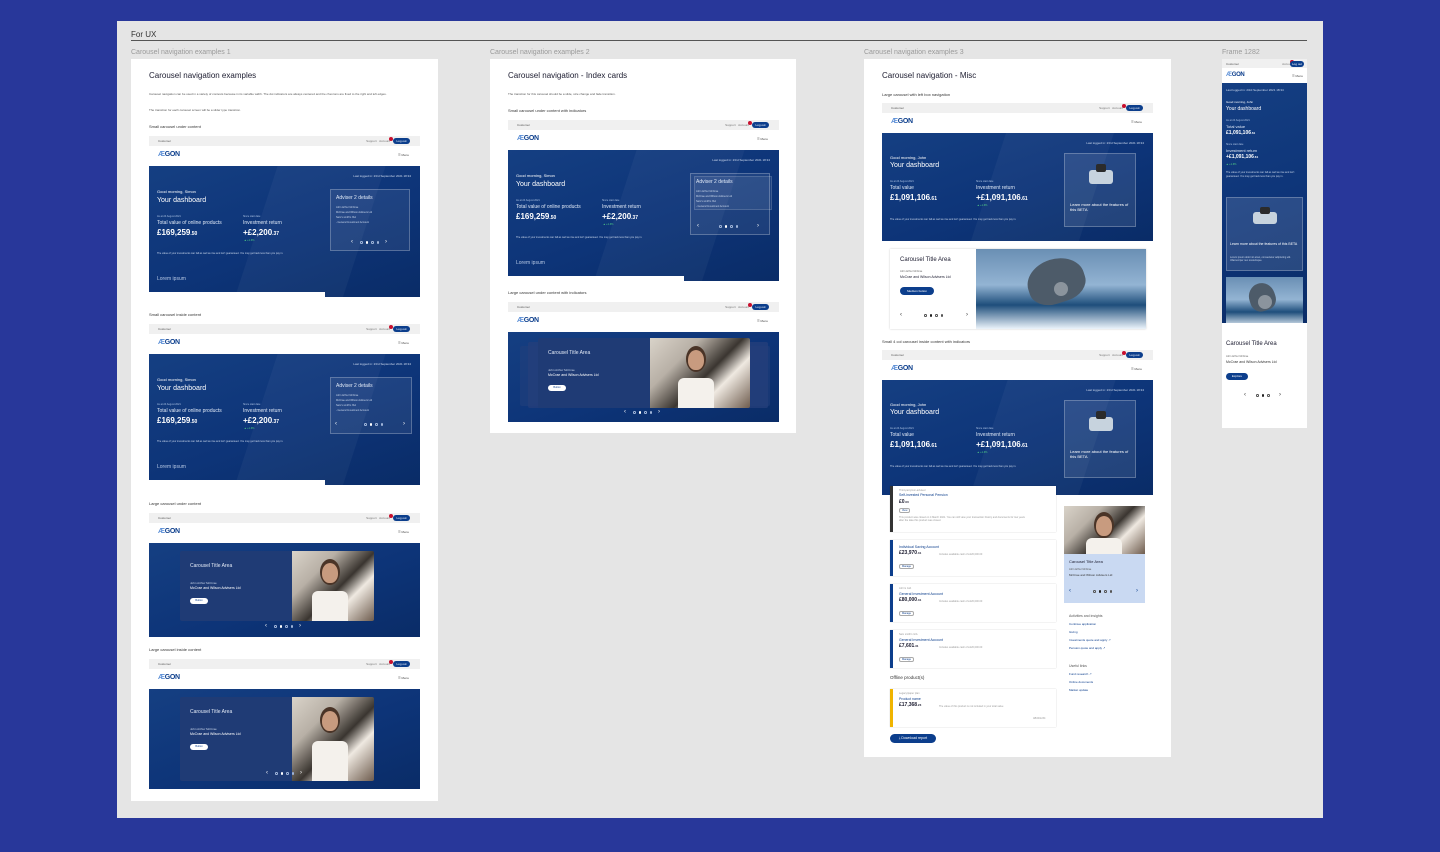 The image size is (1440, 852). I want to click on utility-links: Support Account, so click(378, 141).